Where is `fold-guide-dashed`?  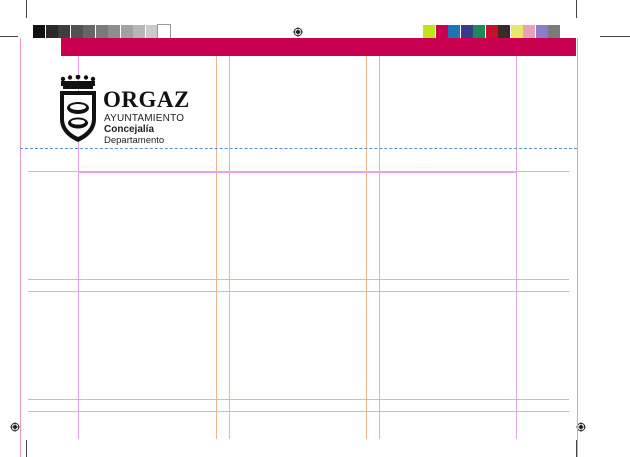 fold-guide-dashed is located at coordinates (298, 148).